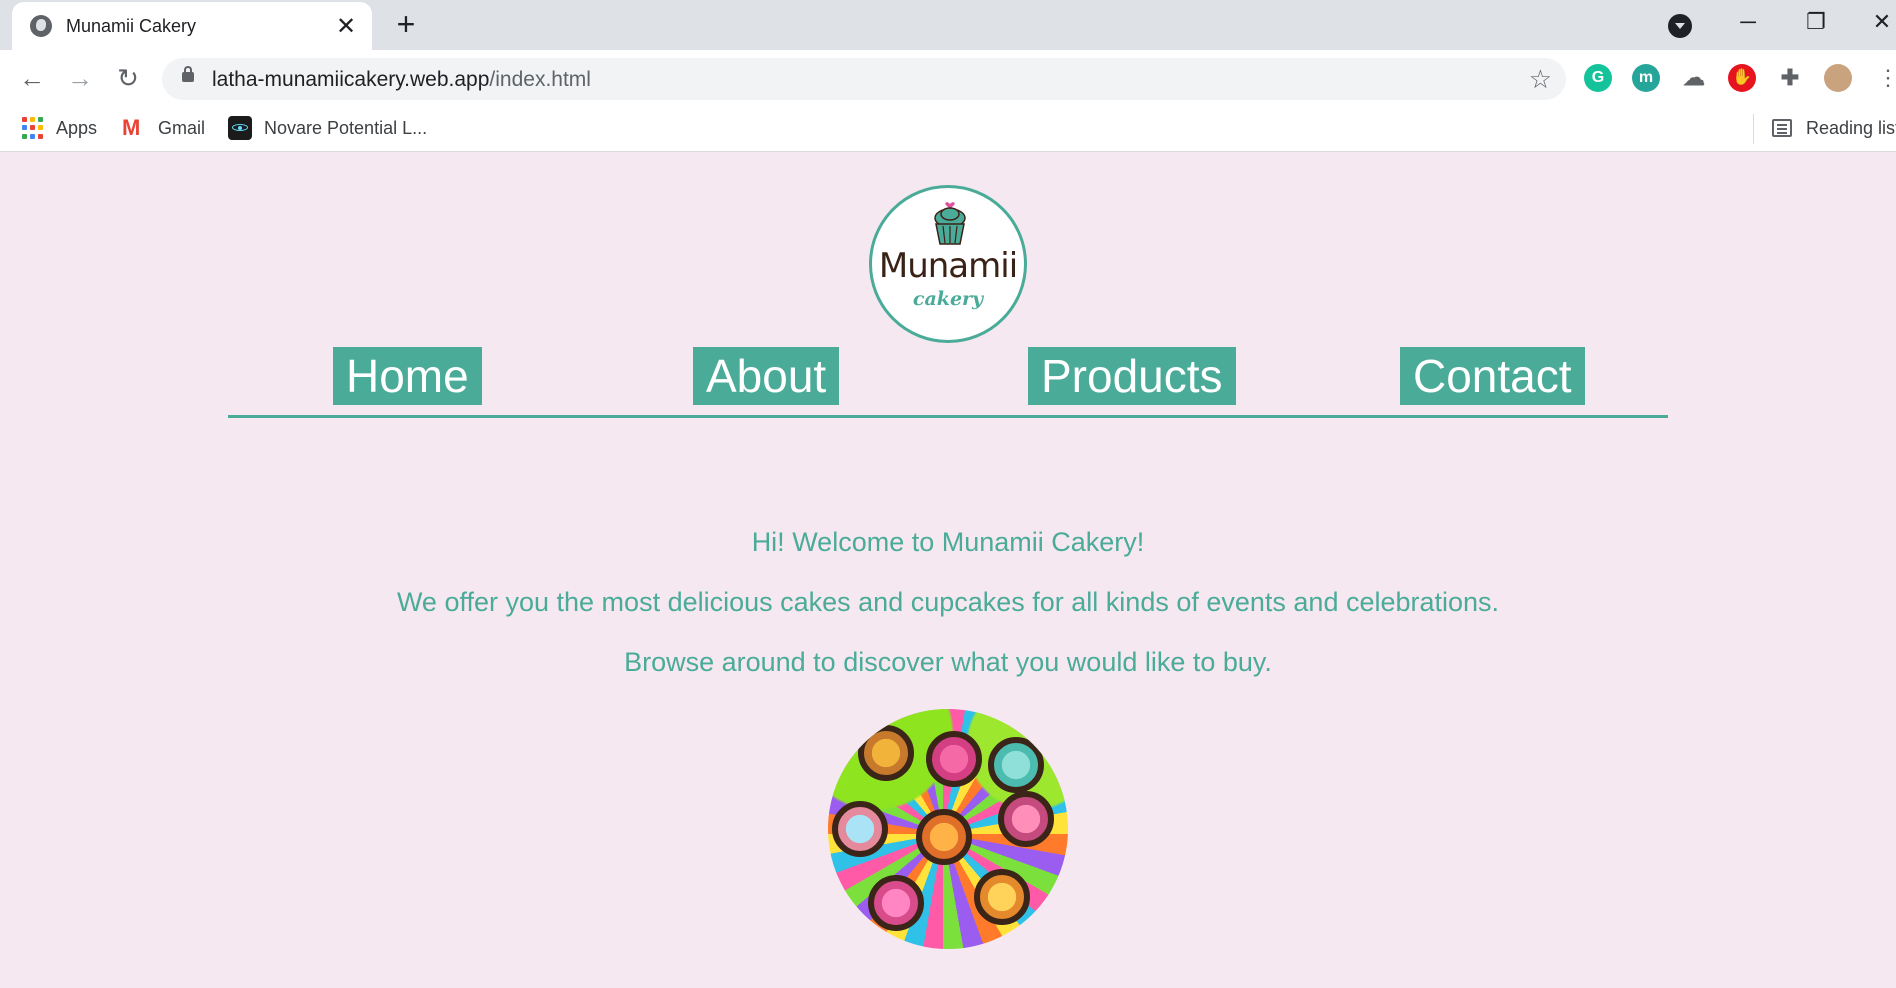  What do you see at coordinates (182, 127) in the screenshot?
I see `bookmark-label: Gmail` at bounding box center [182, 127].